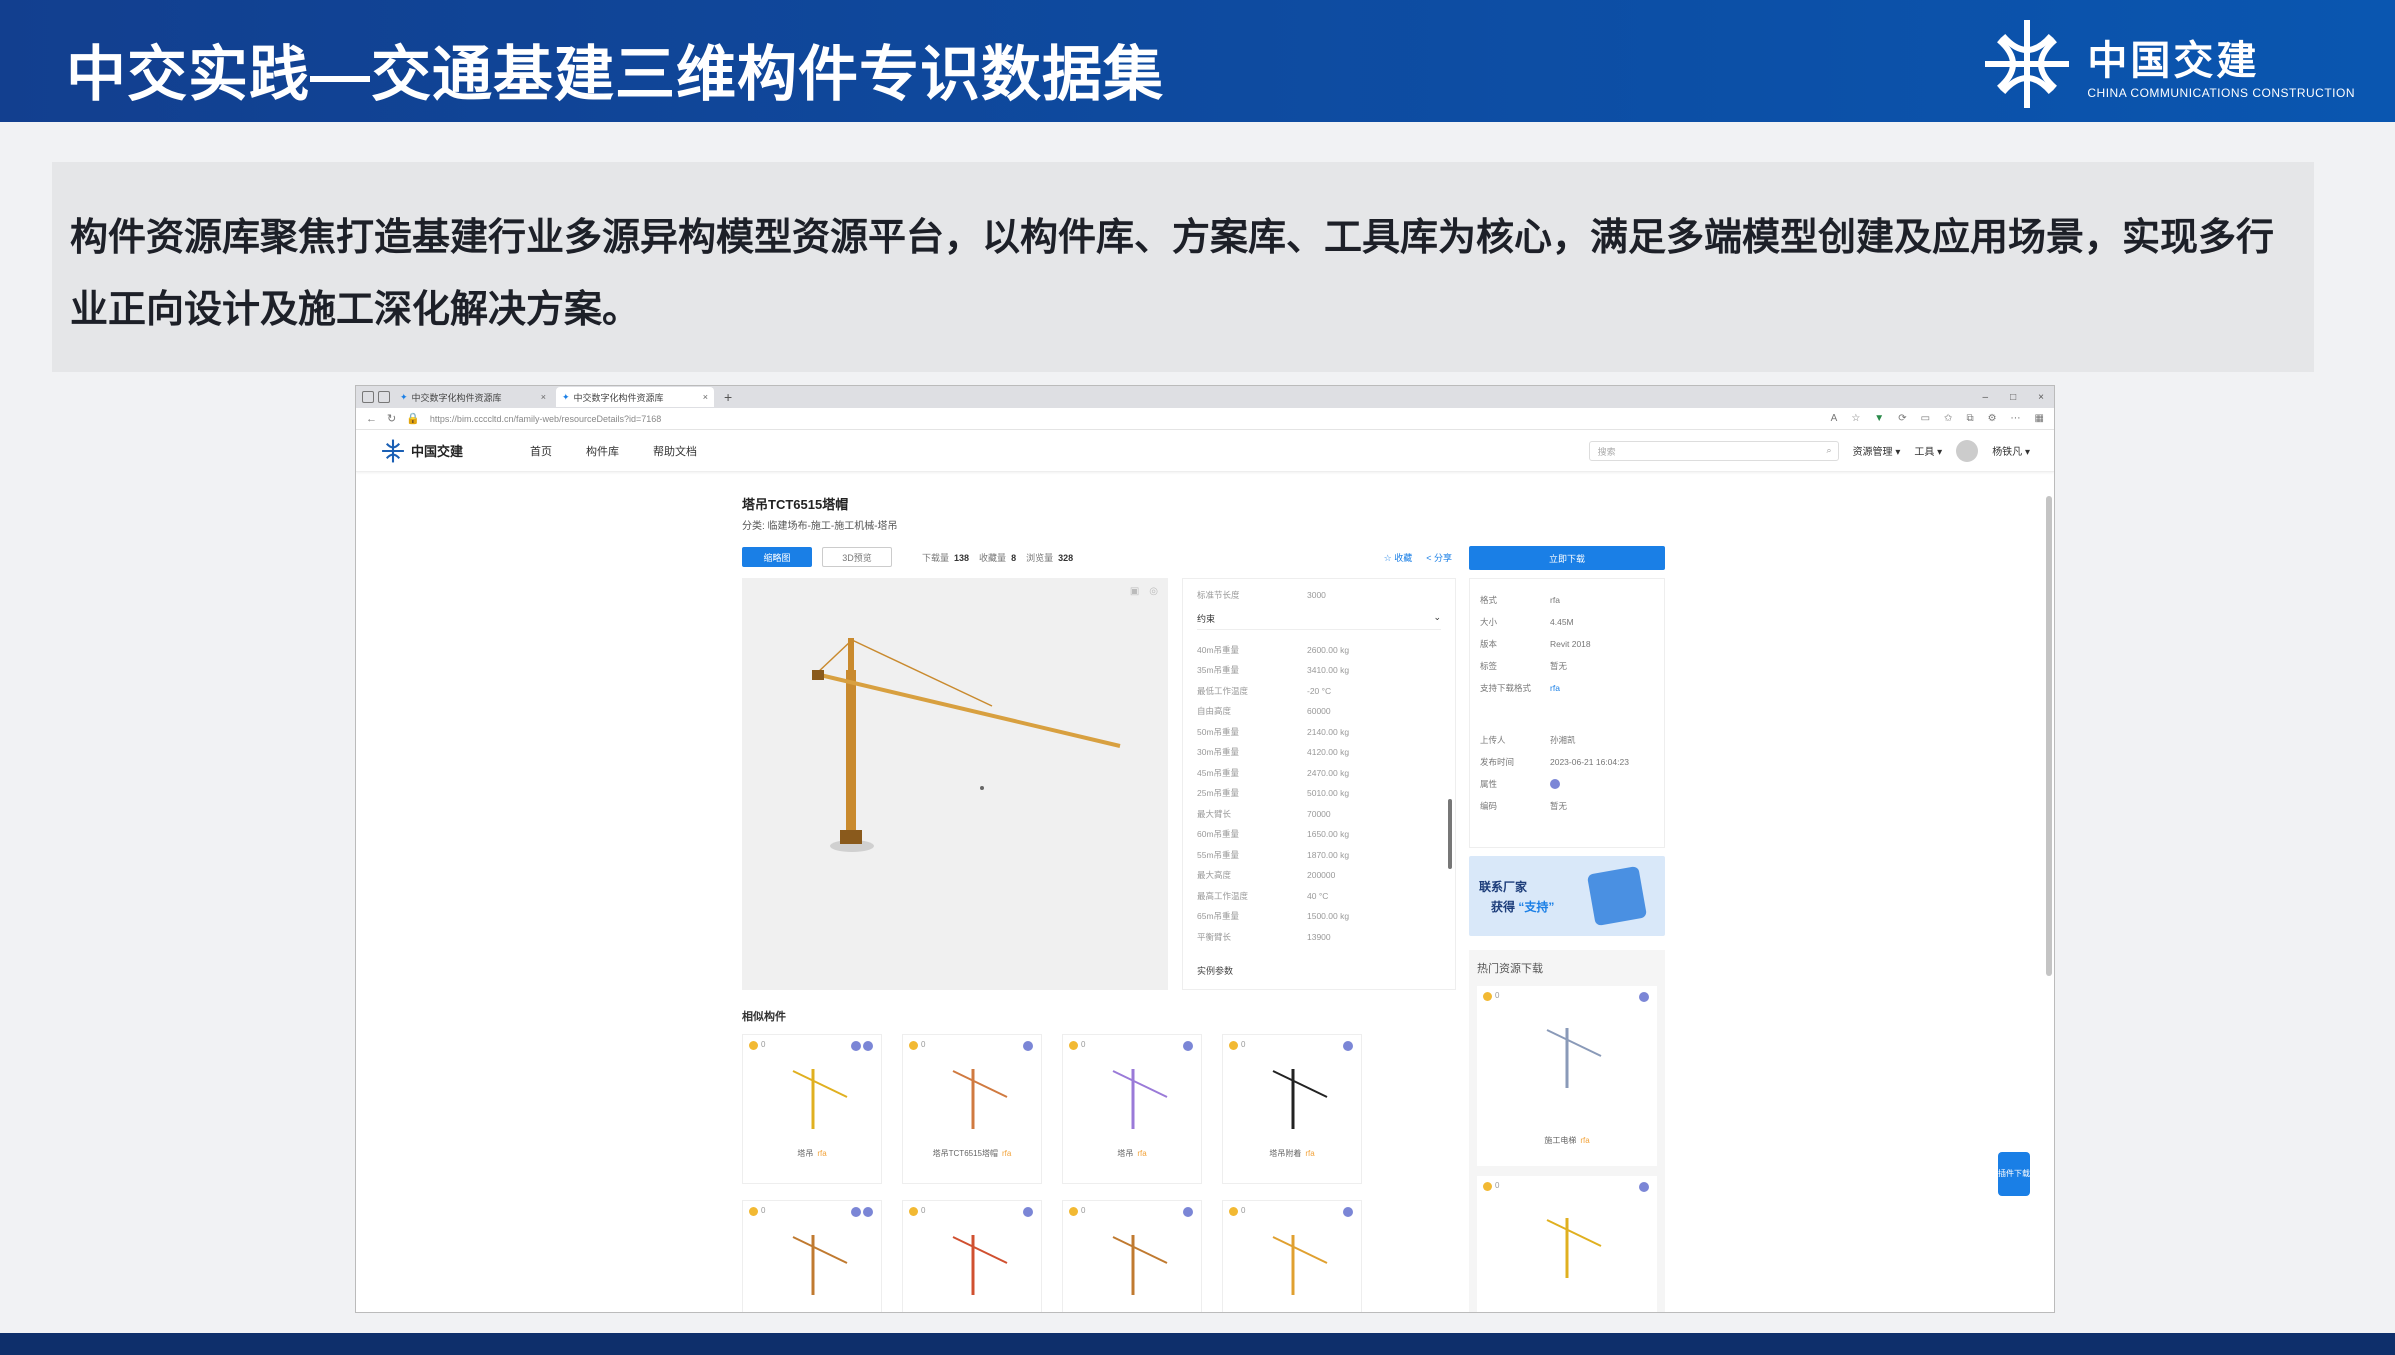 This screenshot has width=2395, height=1355. Describe the element at coordinates (384, 397) in the screenshot. I see `tab-actions-icon` at that location.